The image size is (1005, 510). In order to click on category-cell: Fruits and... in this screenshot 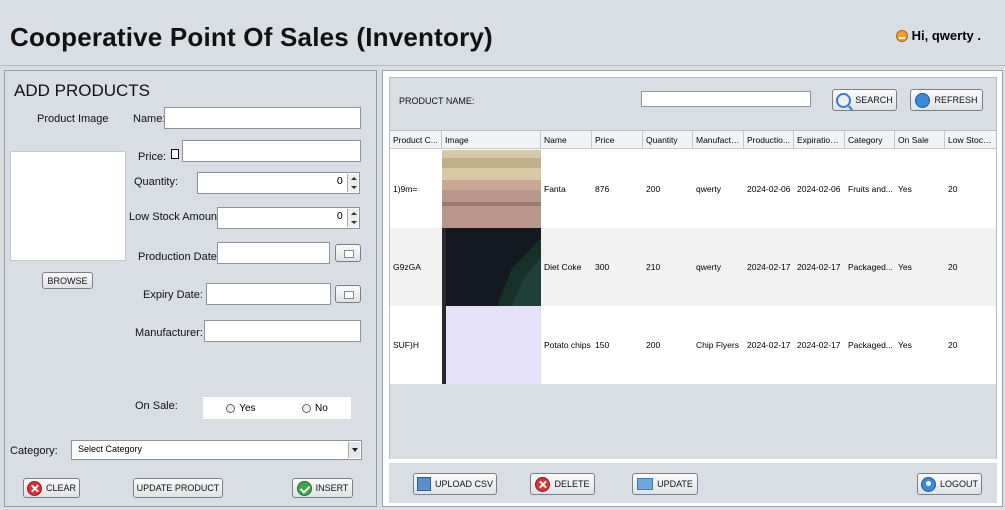, I will do `click(870, 189)`.